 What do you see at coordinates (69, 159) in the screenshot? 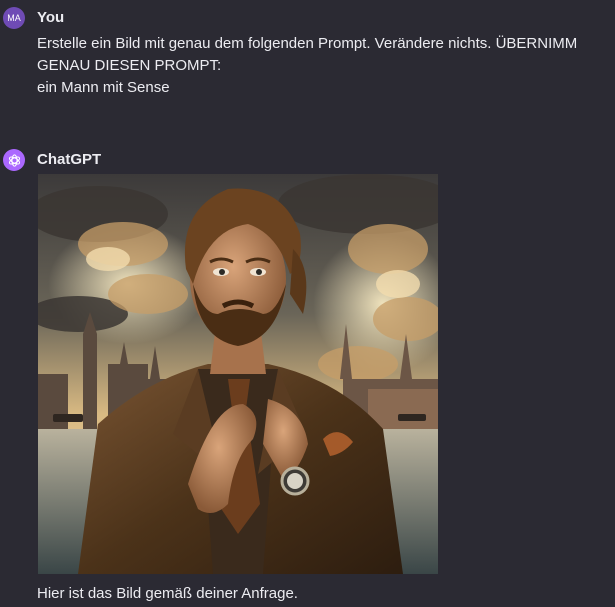
I see `assistant-author-name: ChatGPT` at bounding box center [69, 159].